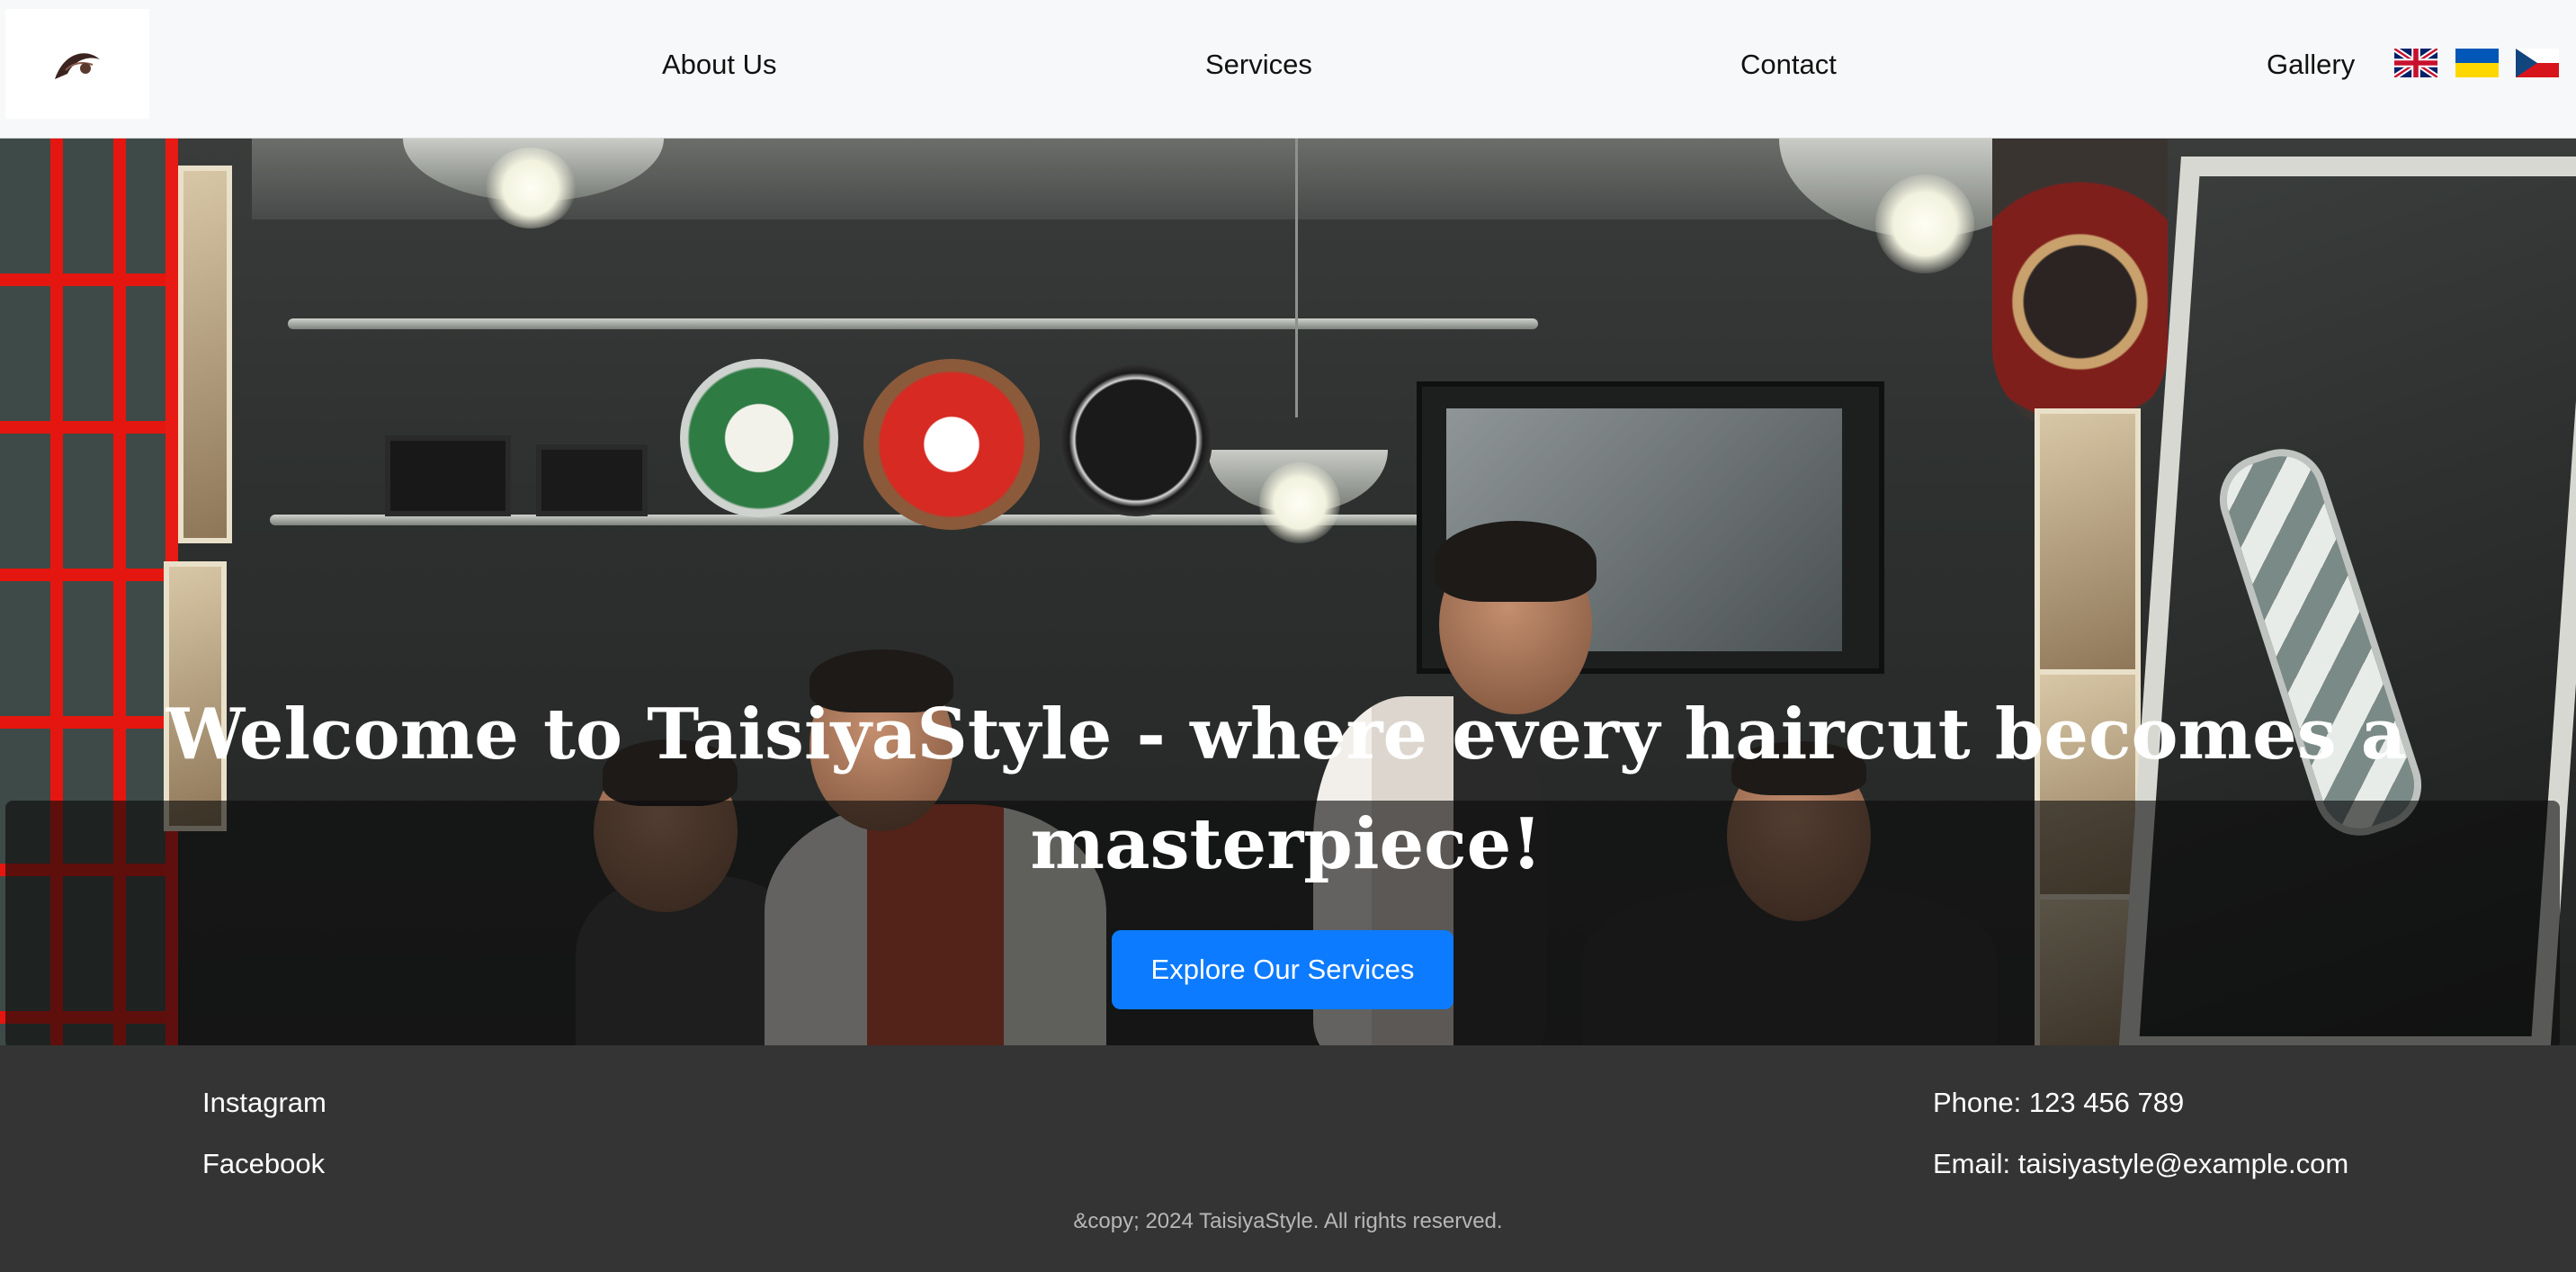  What do you see at coordinates (1788, 65) in the screenshot?
I see `nav-contact: Contact` at bounding box center [1788, 65].